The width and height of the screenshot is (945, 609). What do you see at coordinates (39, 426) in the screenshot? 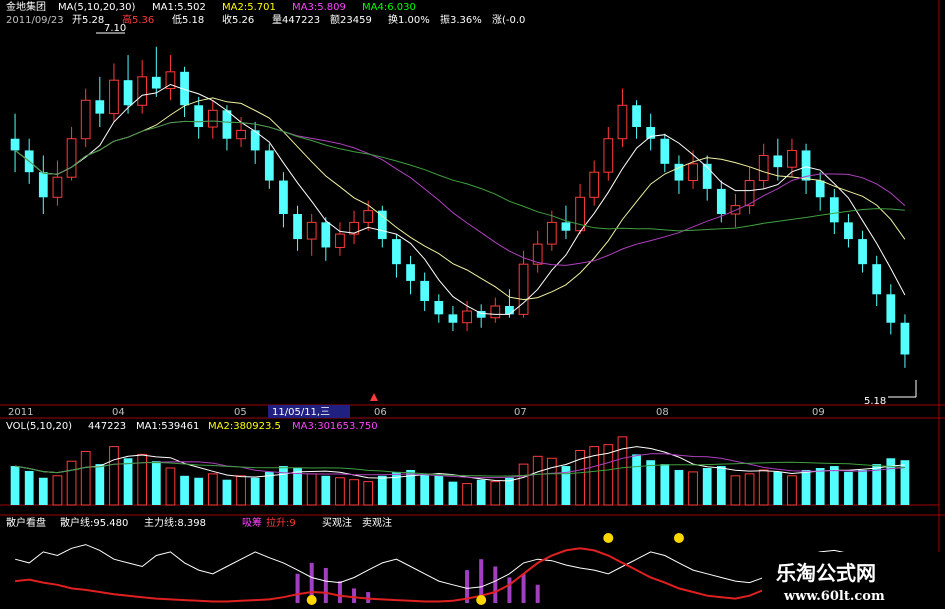
I see `vol-header: VOL(5,10,20)` at bounding box center [39, 426].